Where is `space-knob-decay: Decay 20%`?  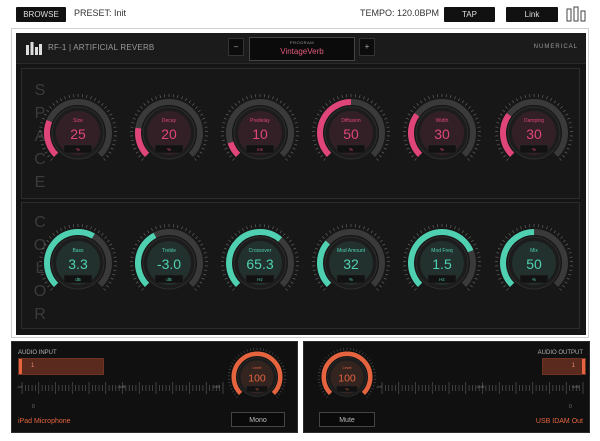
space-knob-decay: Decay 20% is located at coordinates (169, 133).